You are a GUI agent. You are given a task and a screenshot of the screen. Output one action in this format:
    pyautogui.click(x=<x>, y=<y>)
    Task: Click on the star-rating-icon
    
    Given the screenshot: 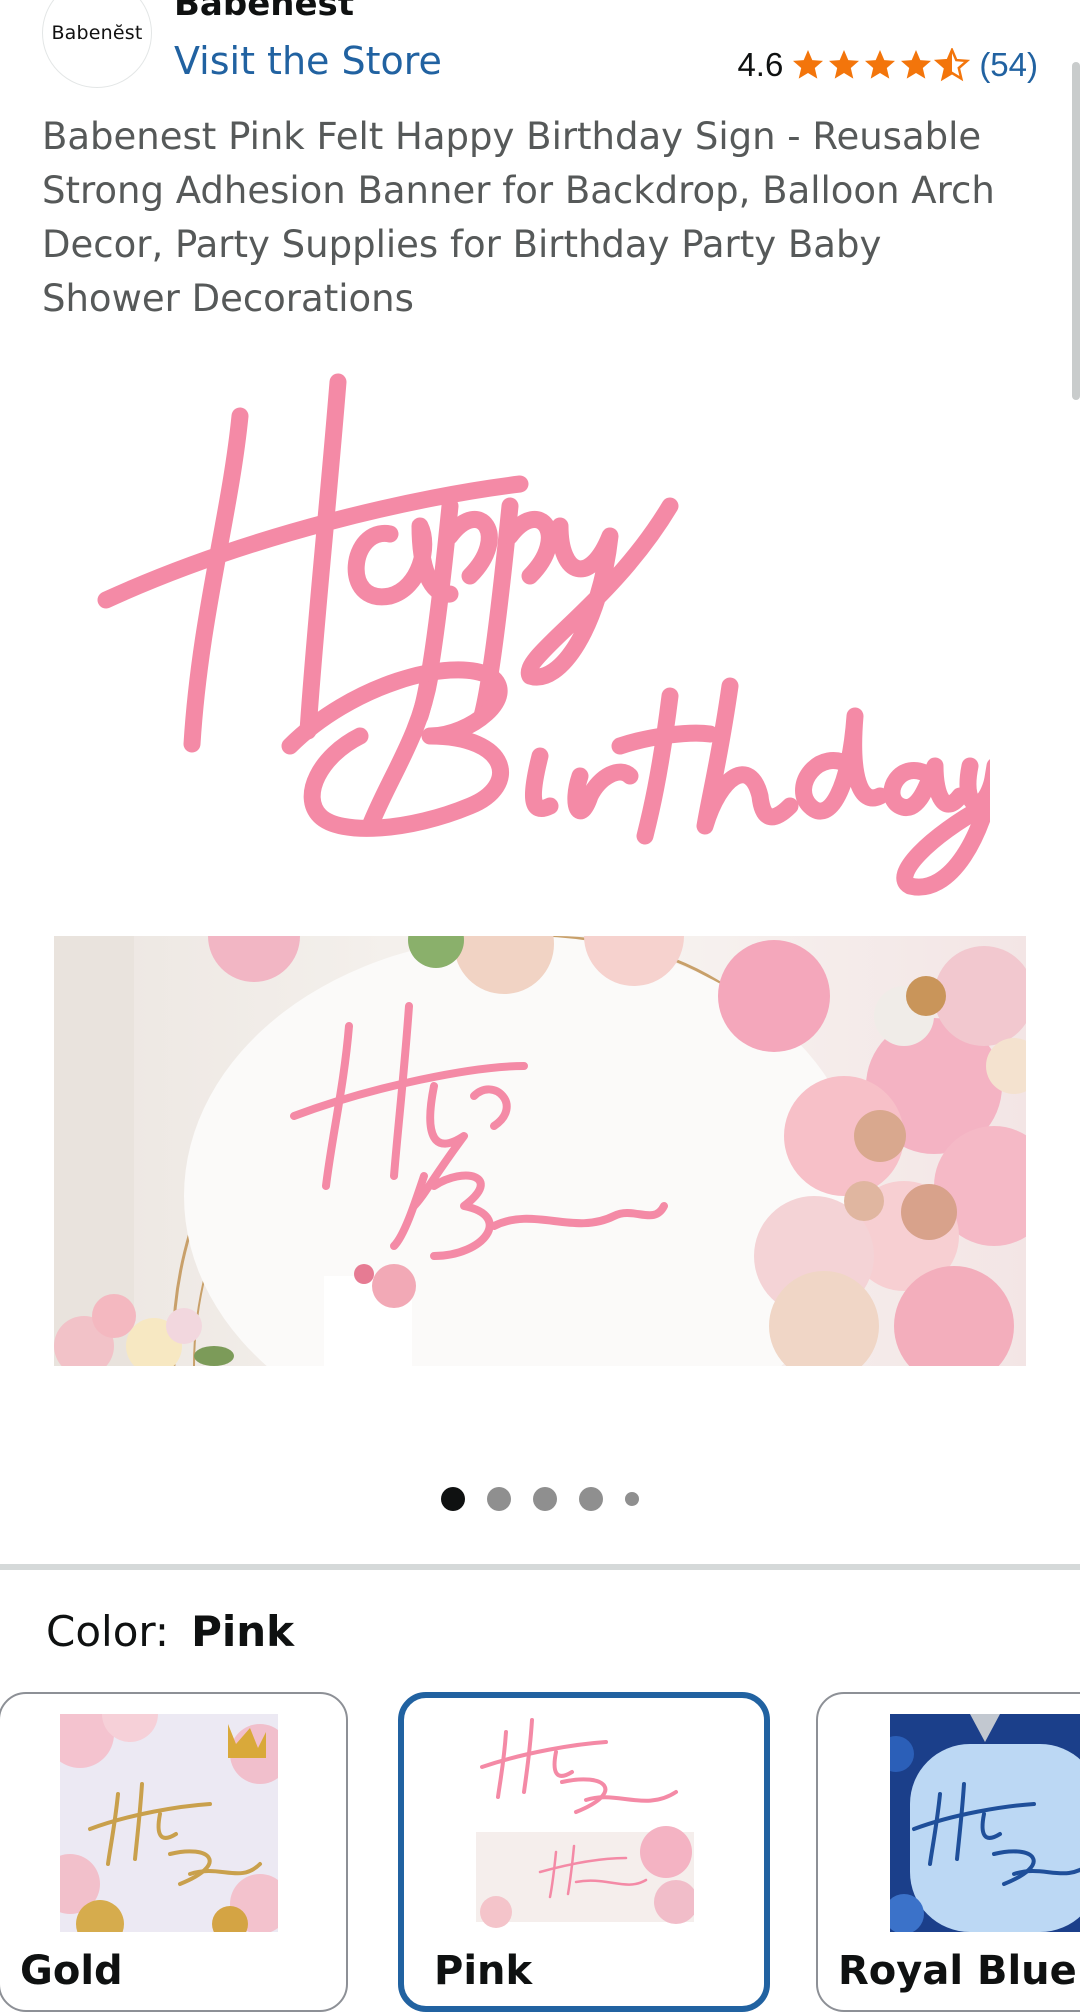 What is the action you would take?
    pyautogui.click(x=881, y=64)
    